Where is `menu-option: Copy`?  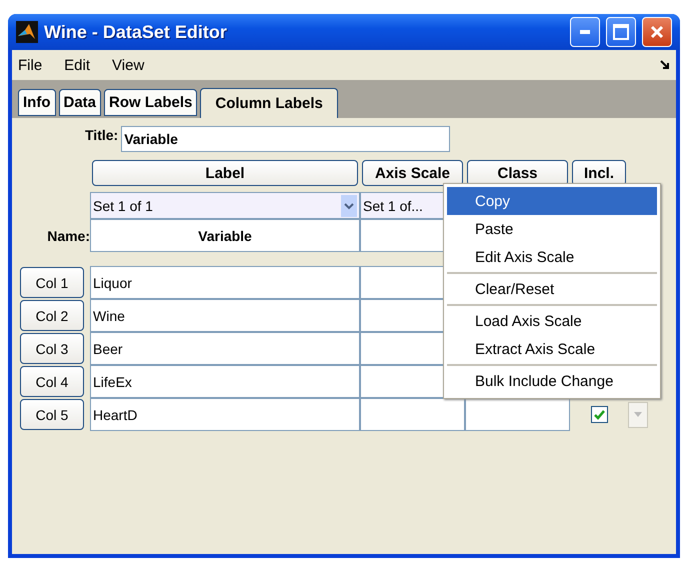 menu-option: Copy is located at coordinates (552, 201).